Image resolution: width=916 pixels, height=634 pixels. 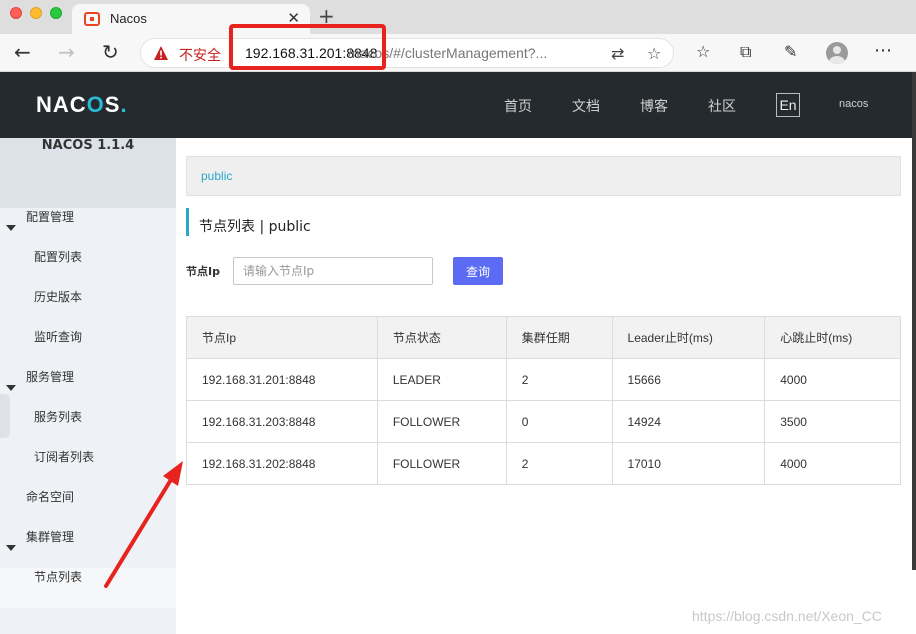 I want to click on feedback-icon: ✎, so click(x=790, y=51).